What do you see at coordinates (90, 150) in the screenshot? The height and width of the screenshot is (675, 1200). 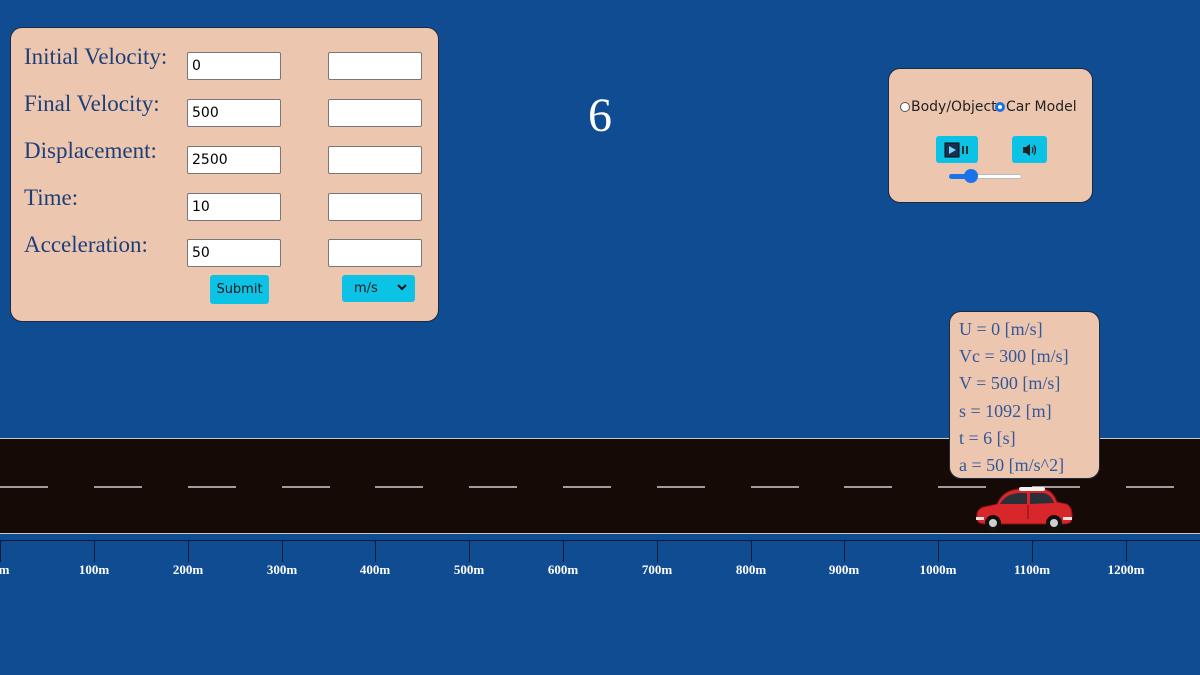 I see `displacement-label: Displacement:` at bounding box center [90, 150].